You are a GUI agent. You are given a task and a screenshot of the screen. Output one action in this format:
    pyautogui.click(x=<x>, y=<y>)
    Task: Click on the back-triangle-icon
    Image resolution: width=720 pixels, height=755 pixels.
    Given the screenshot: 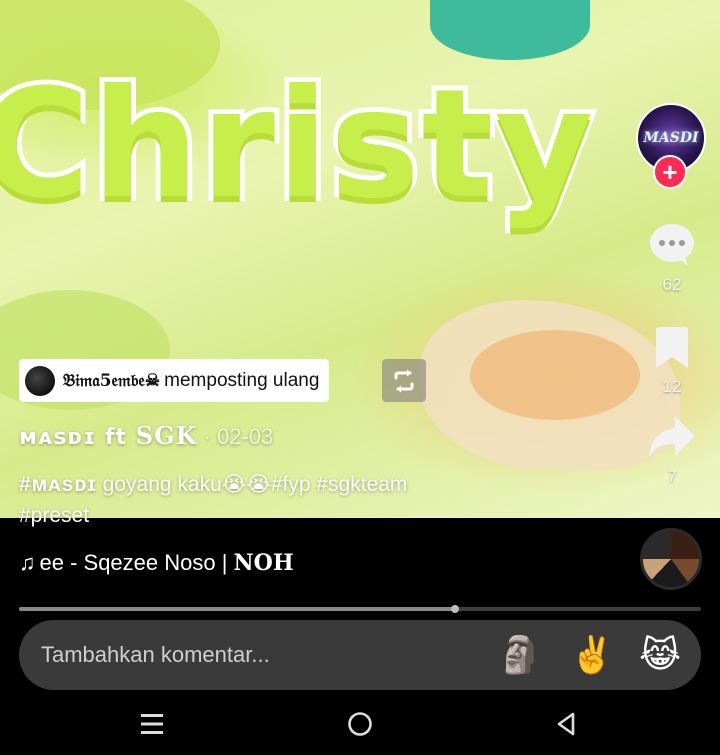 What is the action you would take?
    pyautogui.click(x=566, y=724)
    